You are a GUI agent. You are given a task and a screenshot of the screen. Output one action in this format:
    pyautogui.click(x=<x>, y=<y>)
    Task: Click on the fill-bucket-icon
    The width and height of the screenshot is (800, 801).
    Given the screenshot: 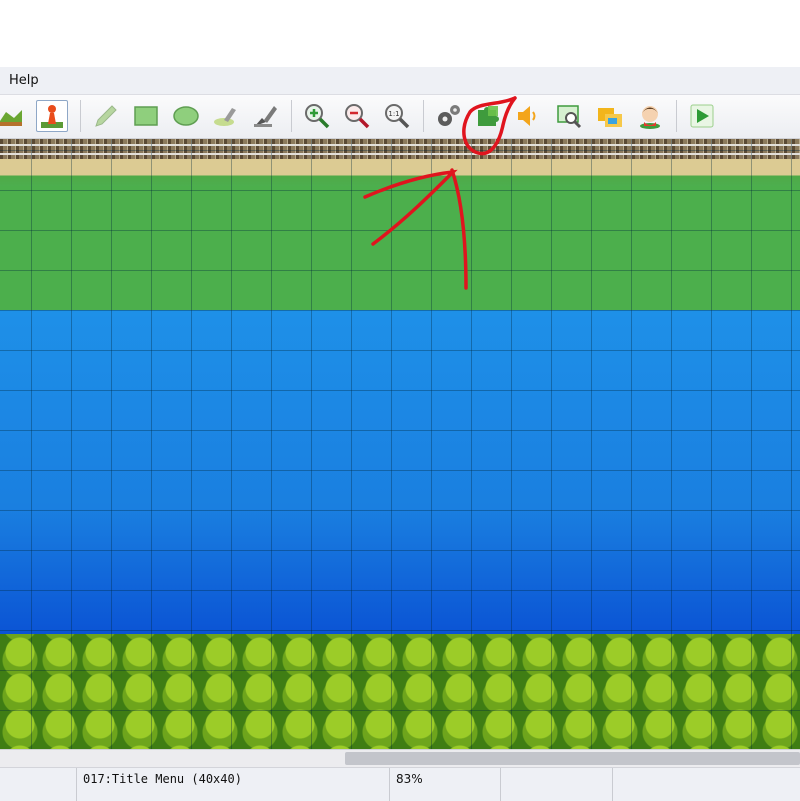 What is the action you would take?
    pyautogui.click(x=225, y=117)
    